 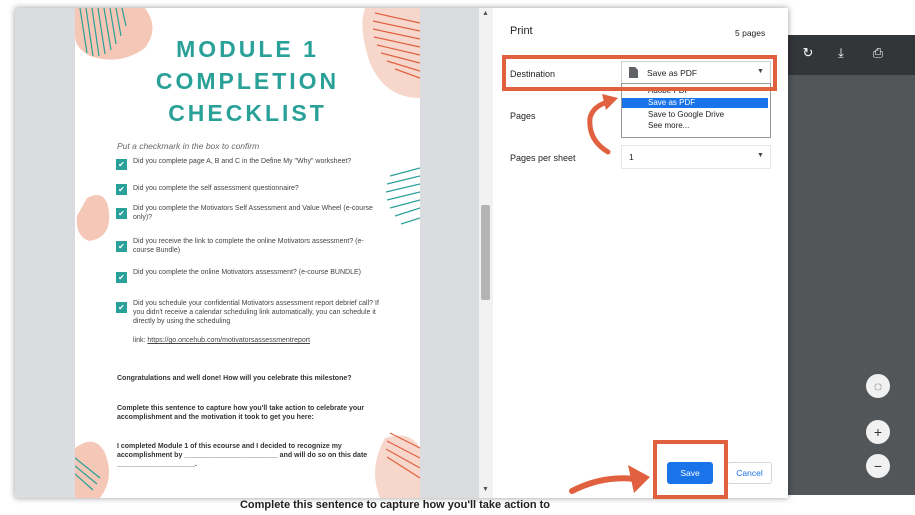 I want to click on scroll-down-icon: ▼, so click(x=485, y=489).